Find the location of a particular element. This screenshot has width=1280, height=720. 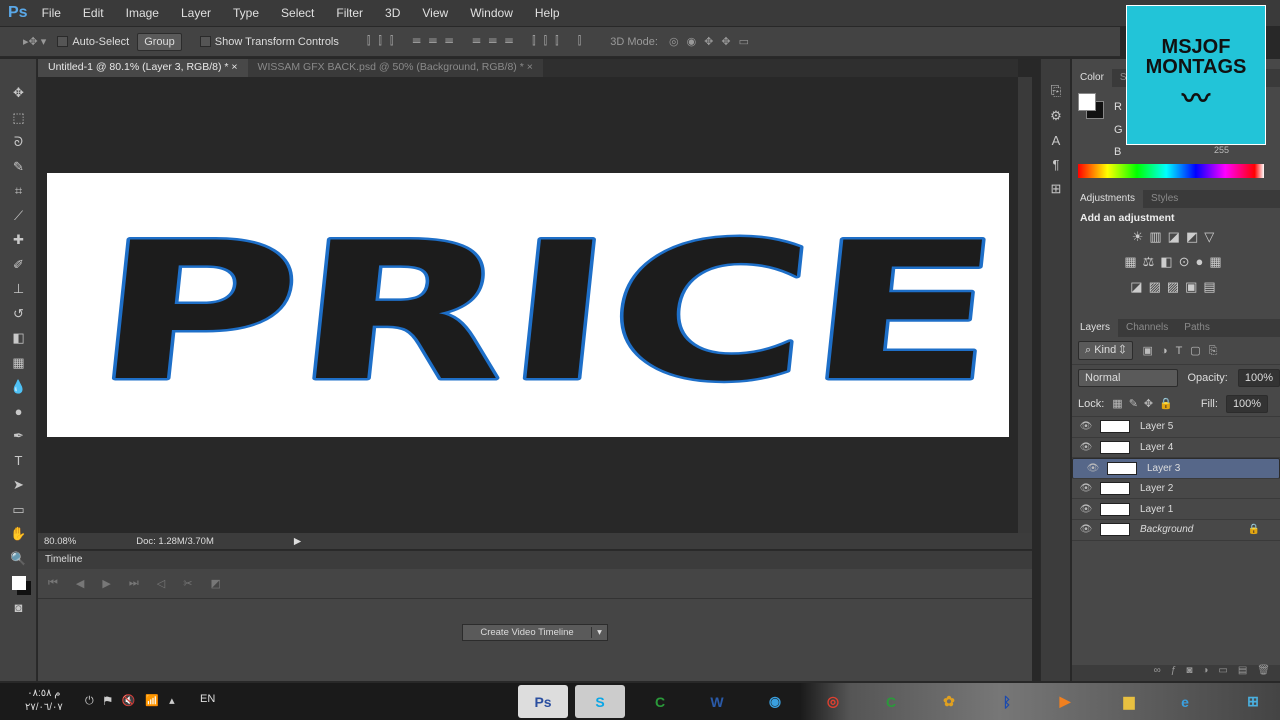

status-menu-arrow-icon: ▶ is located at coordinates (297, 541).